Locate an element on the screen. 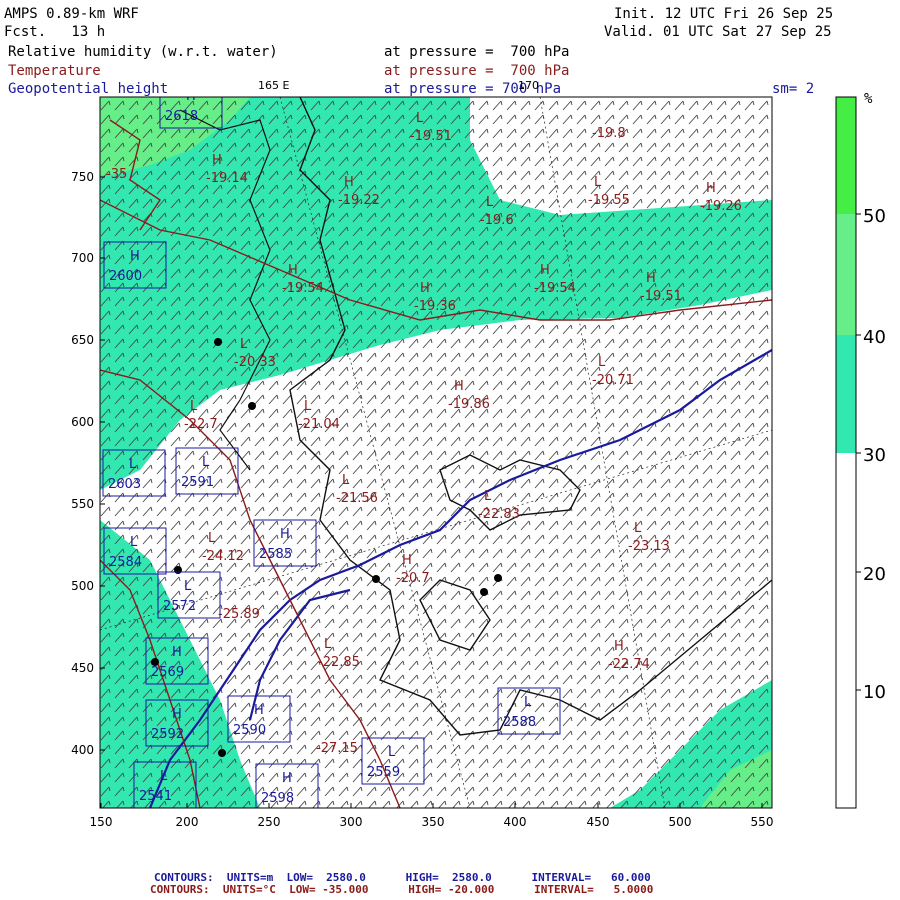  colorbar-tick-label: 30 is located at coordinates (874, 455).